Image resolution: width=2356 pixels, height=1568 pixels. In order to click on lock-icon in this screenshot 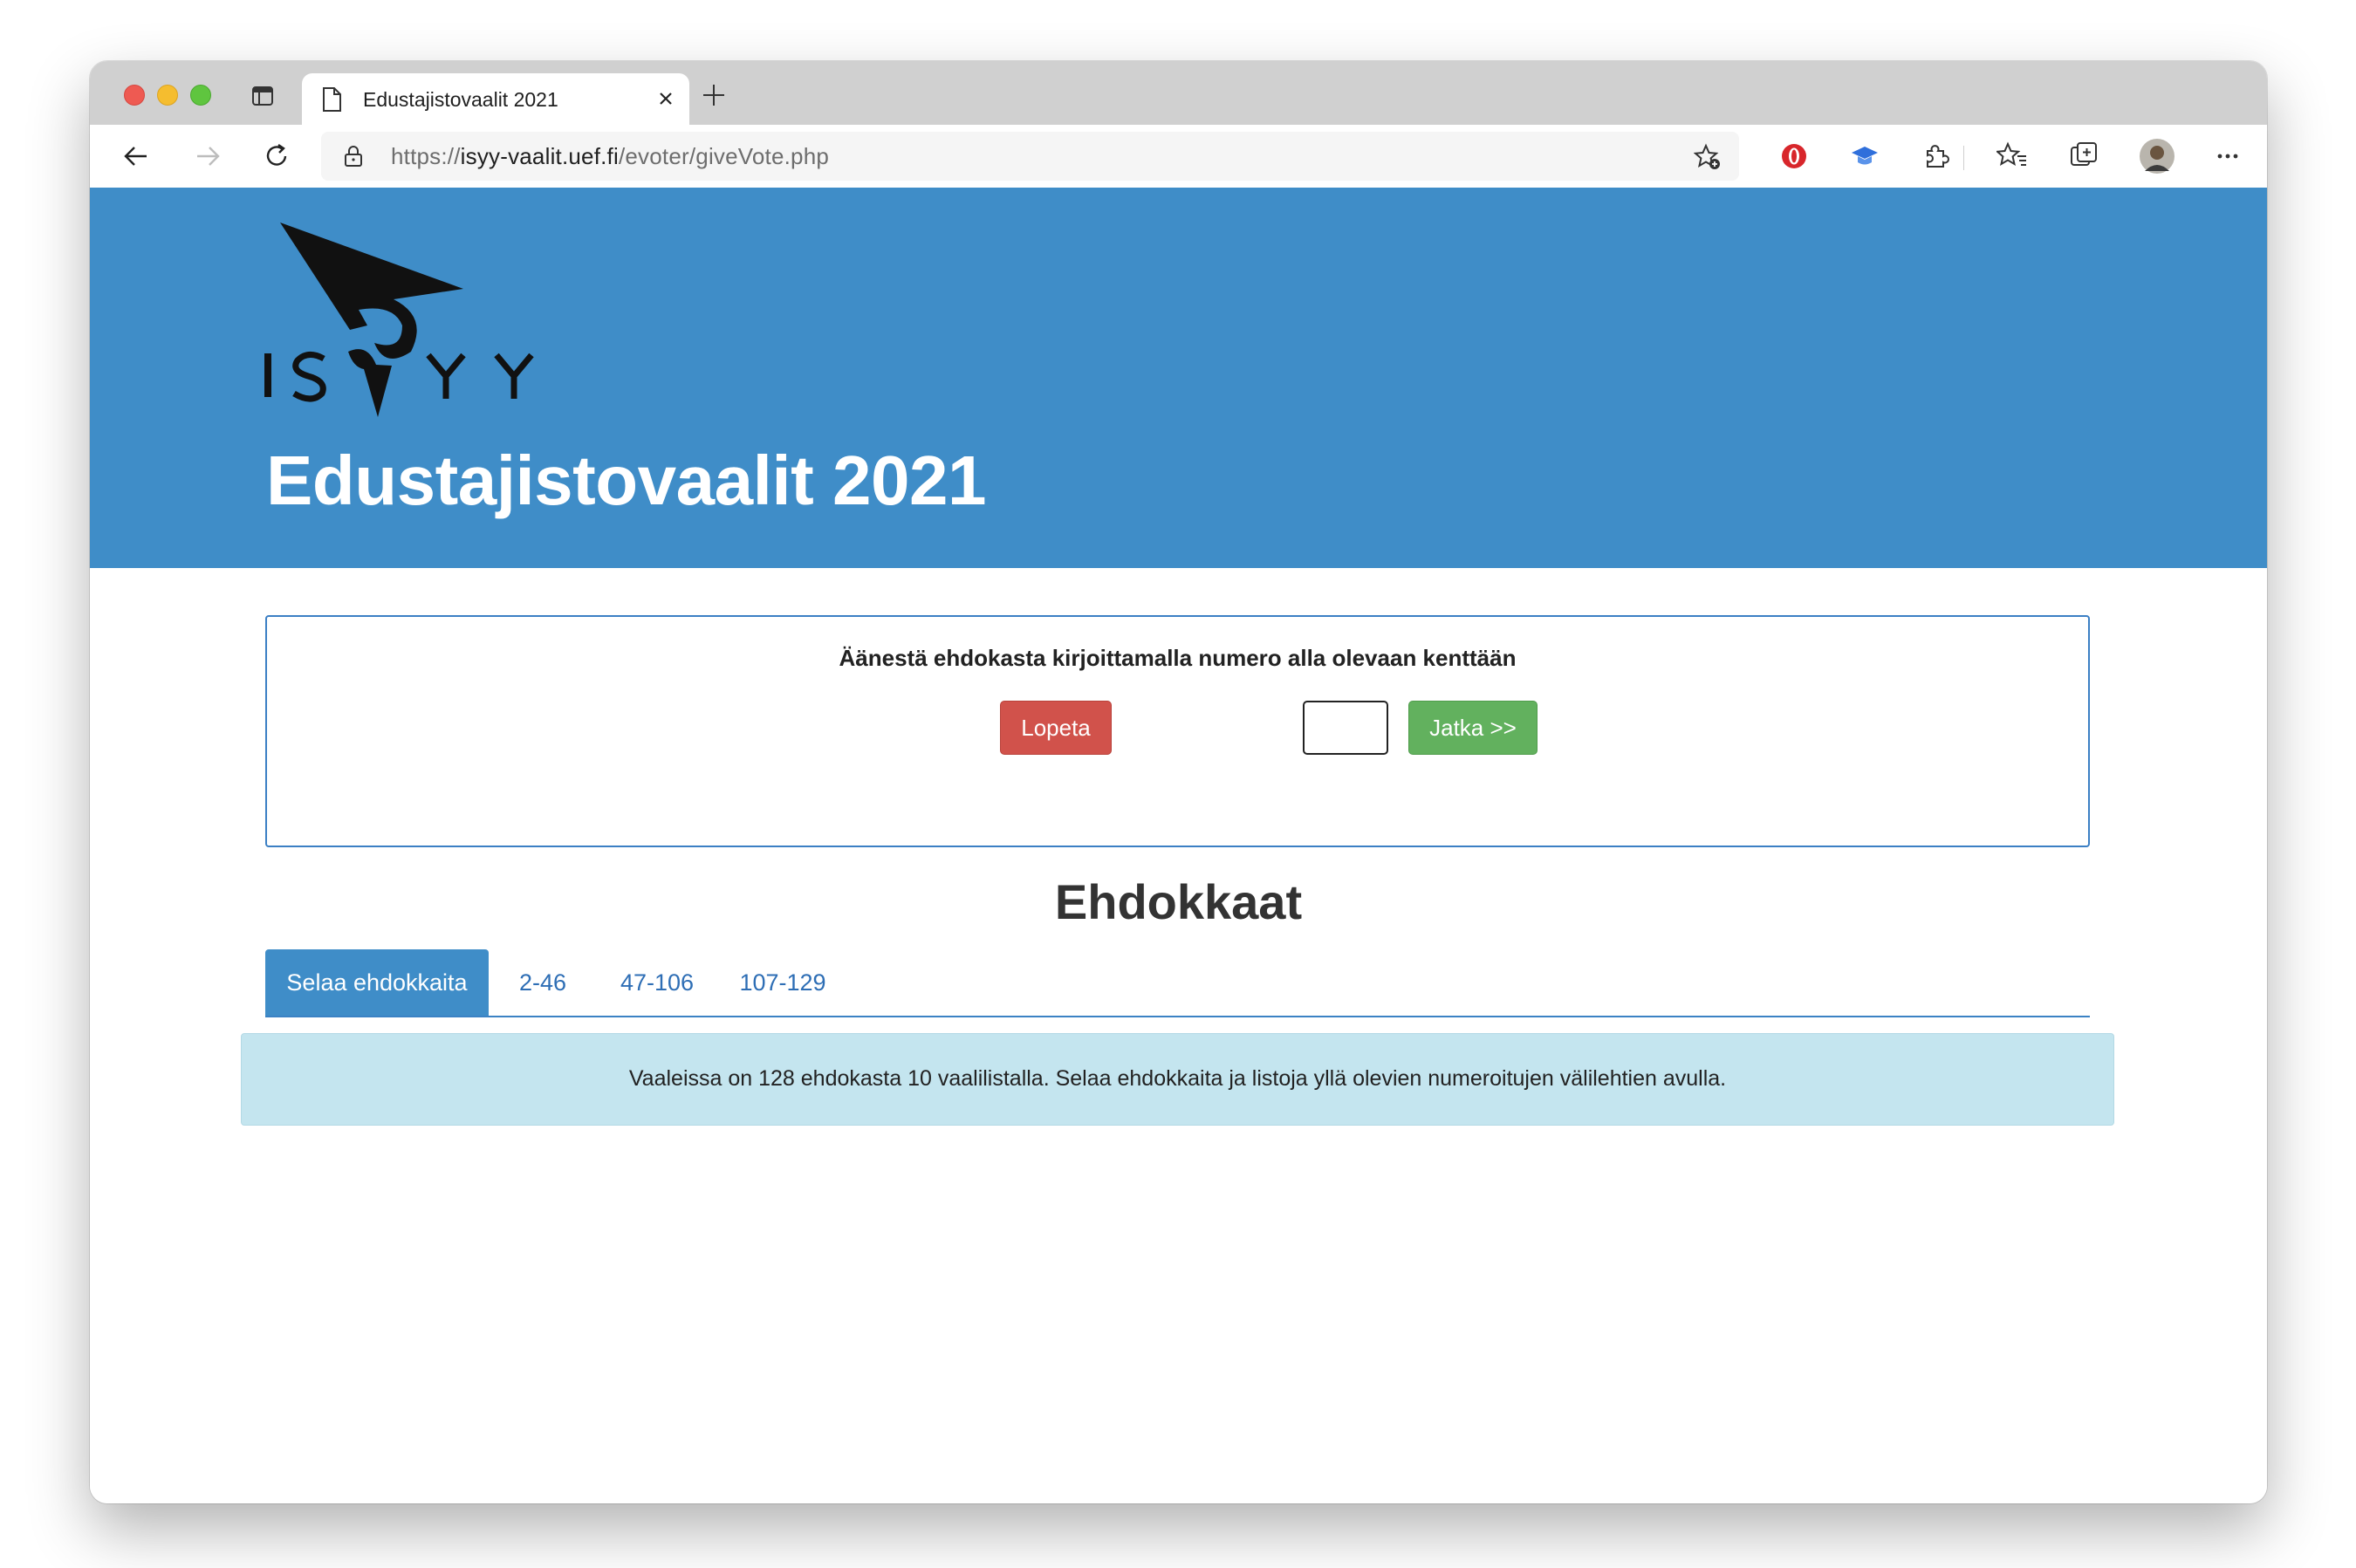, I will do `click(353, 157)`.